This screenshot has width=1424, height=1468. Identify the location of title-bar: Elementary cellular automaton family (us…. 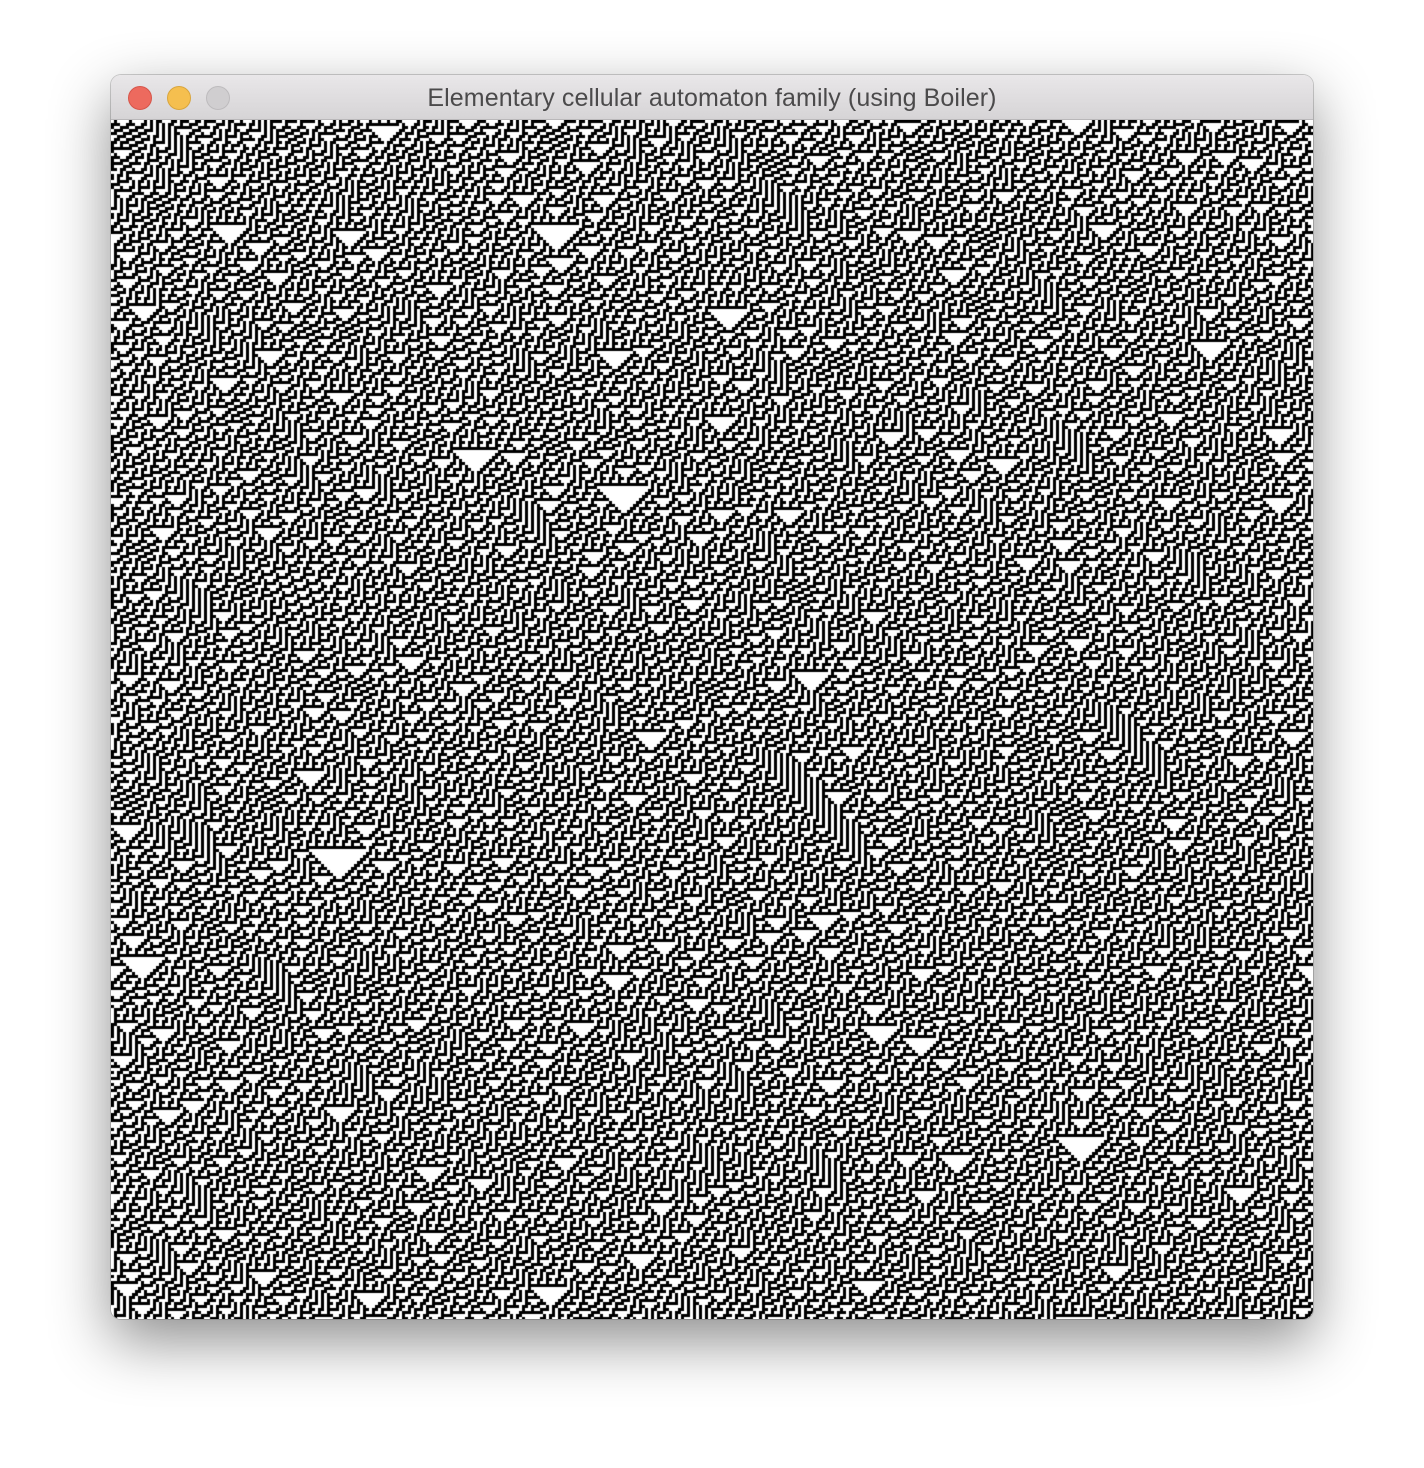
(712, 97).